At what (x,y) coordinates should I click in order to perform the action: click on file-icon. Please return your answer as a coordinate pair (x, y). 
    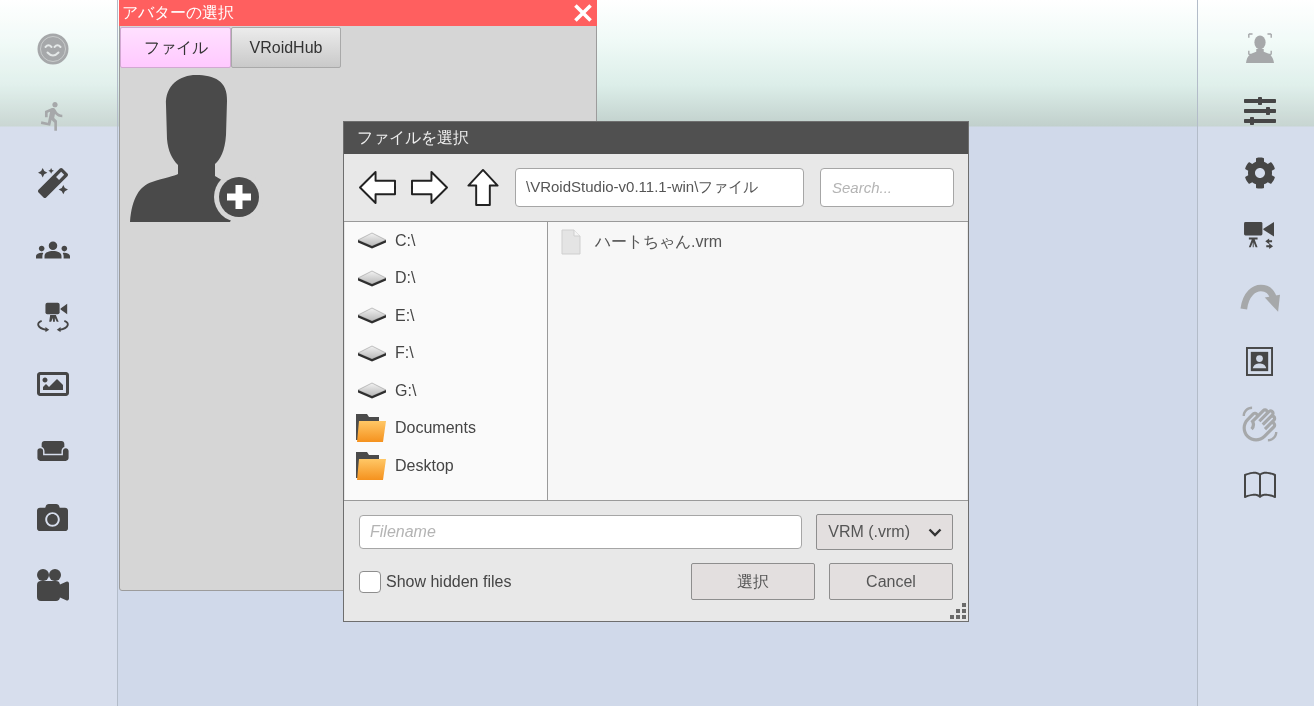
    Looking at the image, I should click on (571, 241).